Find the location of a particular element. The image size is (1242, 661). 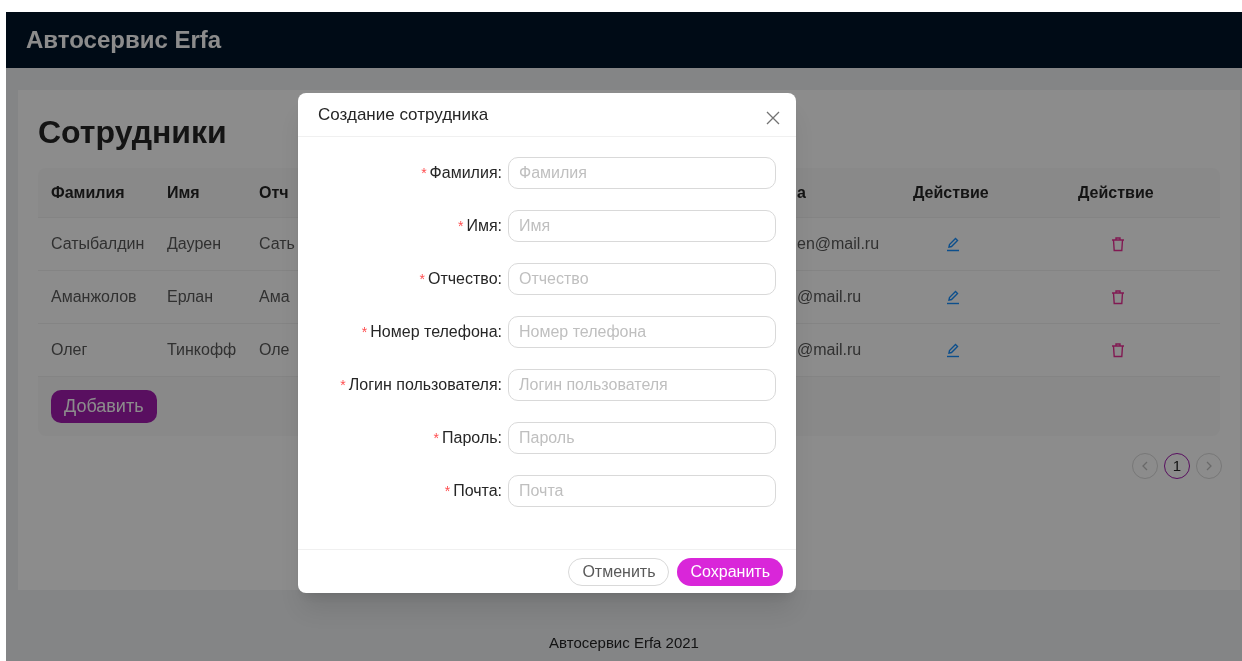

add-button: Добавить is located at coordinates (104, 406).